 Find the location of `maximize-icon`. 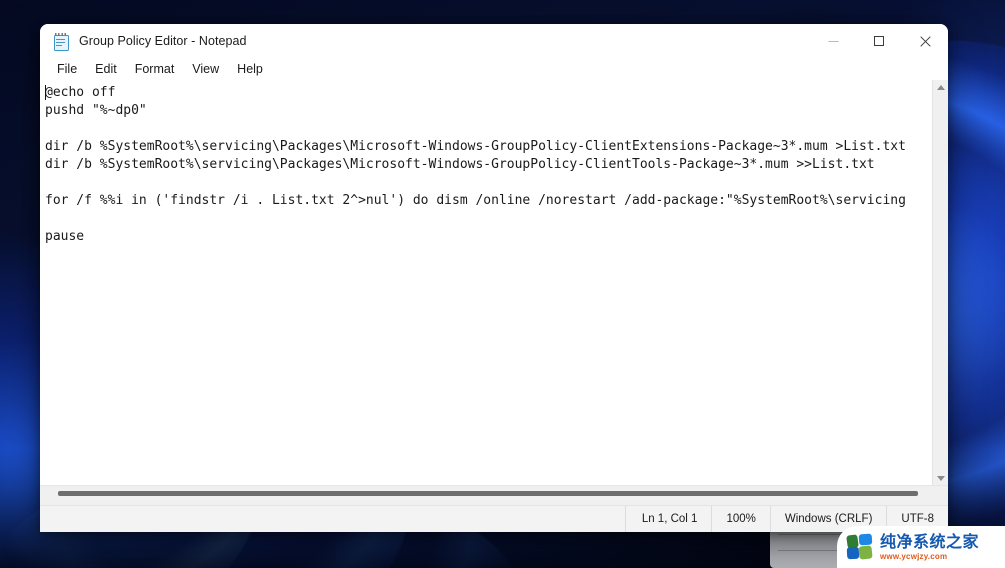

maximize-icon is located at coordinates (878, 40).